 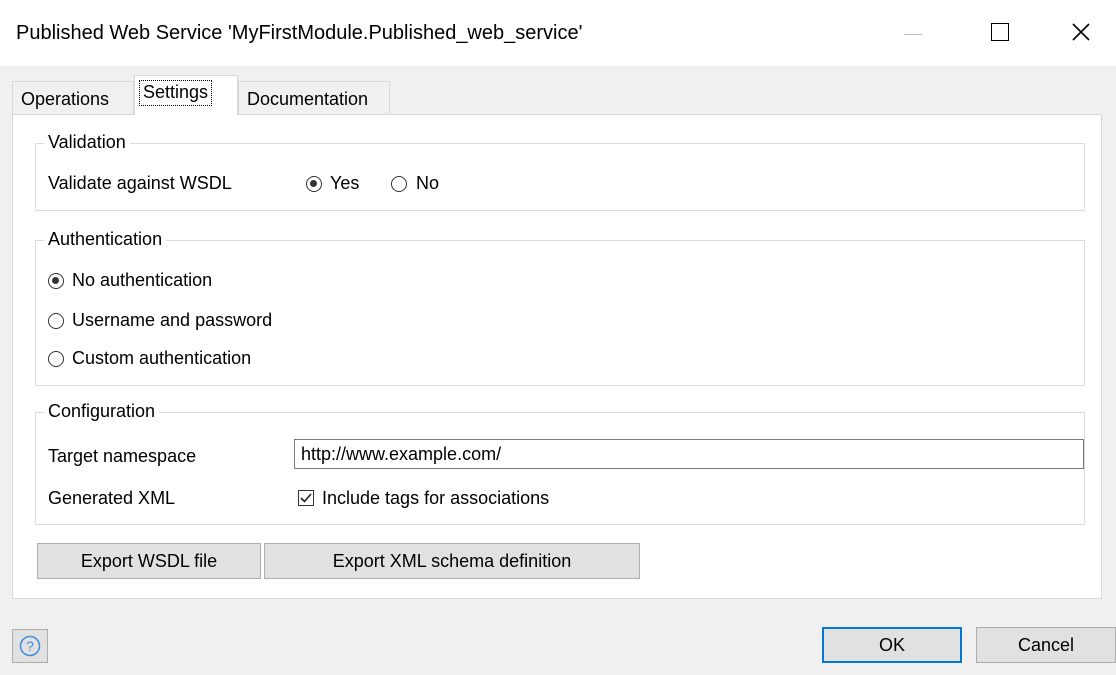 I want to click on help-icon: ?, so click(x=30, y=646).